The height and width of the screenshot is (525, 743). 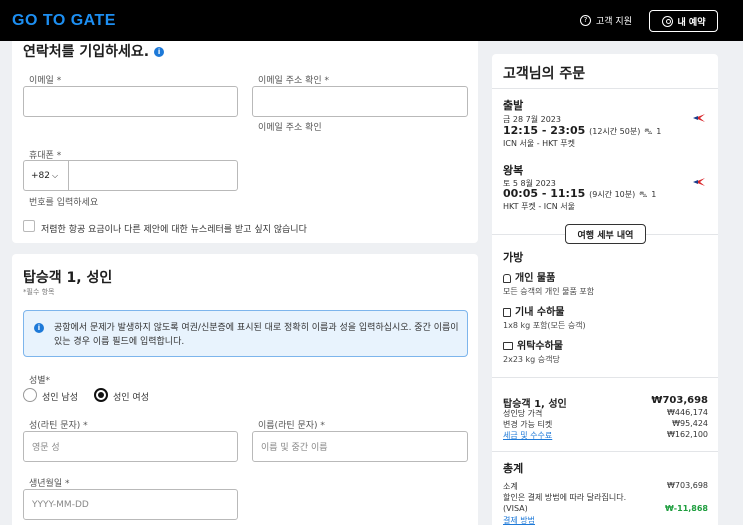 What do you see at coordinates (64, 21) in the screenshot?
I see `logo: GO TO GATE` at bounding box center [64, 21].